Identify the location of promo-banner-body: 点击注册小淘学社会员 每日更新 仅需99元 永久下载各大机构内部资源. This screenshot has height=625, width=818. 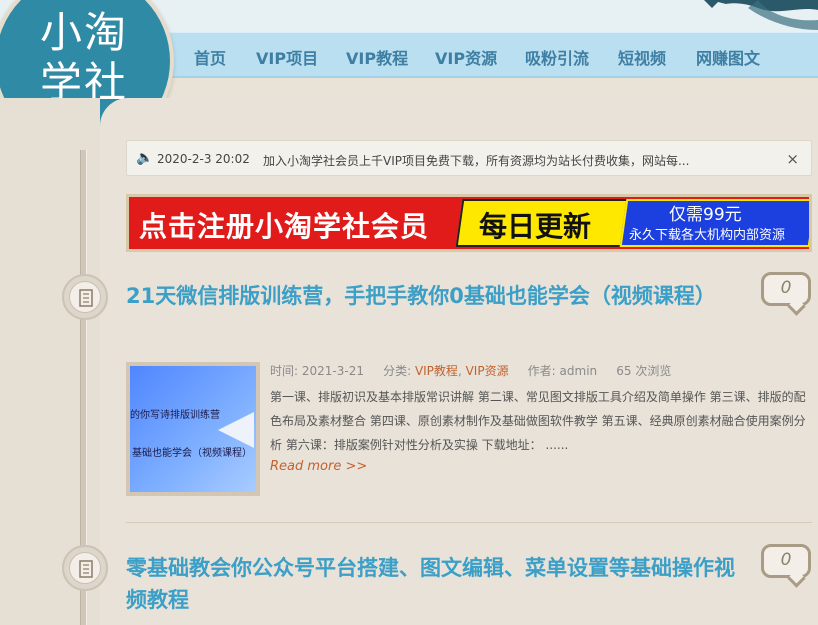
(469, 223).